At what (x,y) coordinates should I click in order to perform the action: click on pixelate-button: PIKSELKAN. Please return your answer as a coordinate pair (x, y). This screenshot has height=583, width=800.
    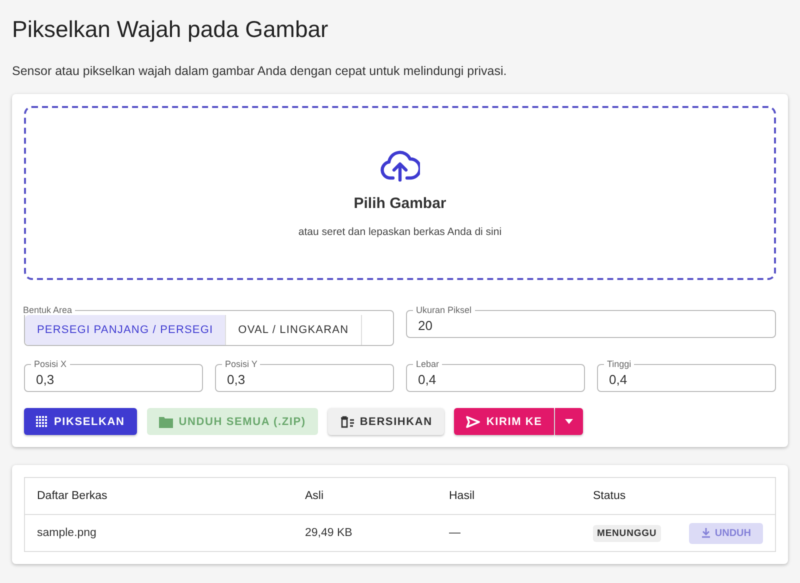
    Looking at the image, I should click on (80, 421).